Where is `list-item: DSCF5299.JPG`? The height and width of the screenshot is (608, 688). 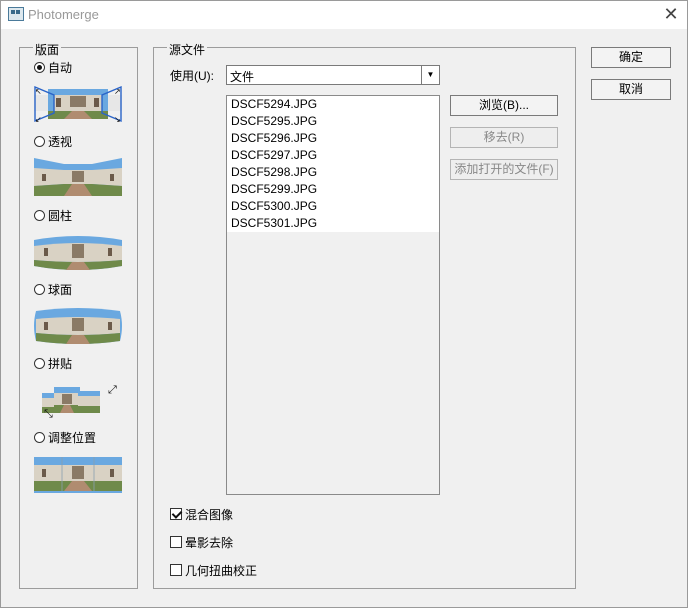
list-item: DSCF5299.JPG is located at coordinates (274, 189).